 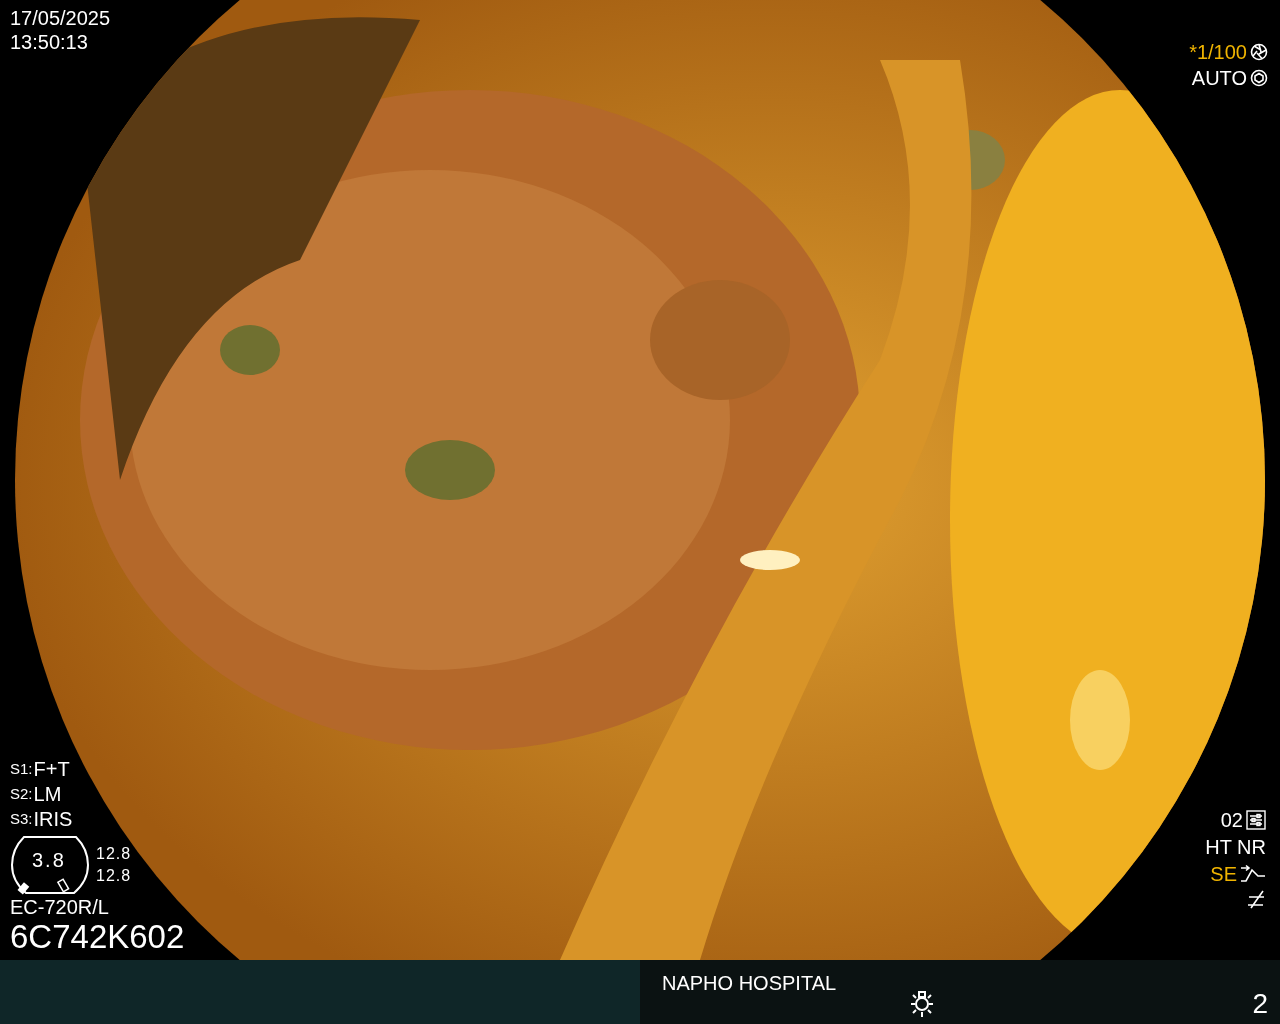 What do you see at coordinates (49, 42) in the screenshot?
I see `time-text: 13:50:13` at bounding box center [49, 42].